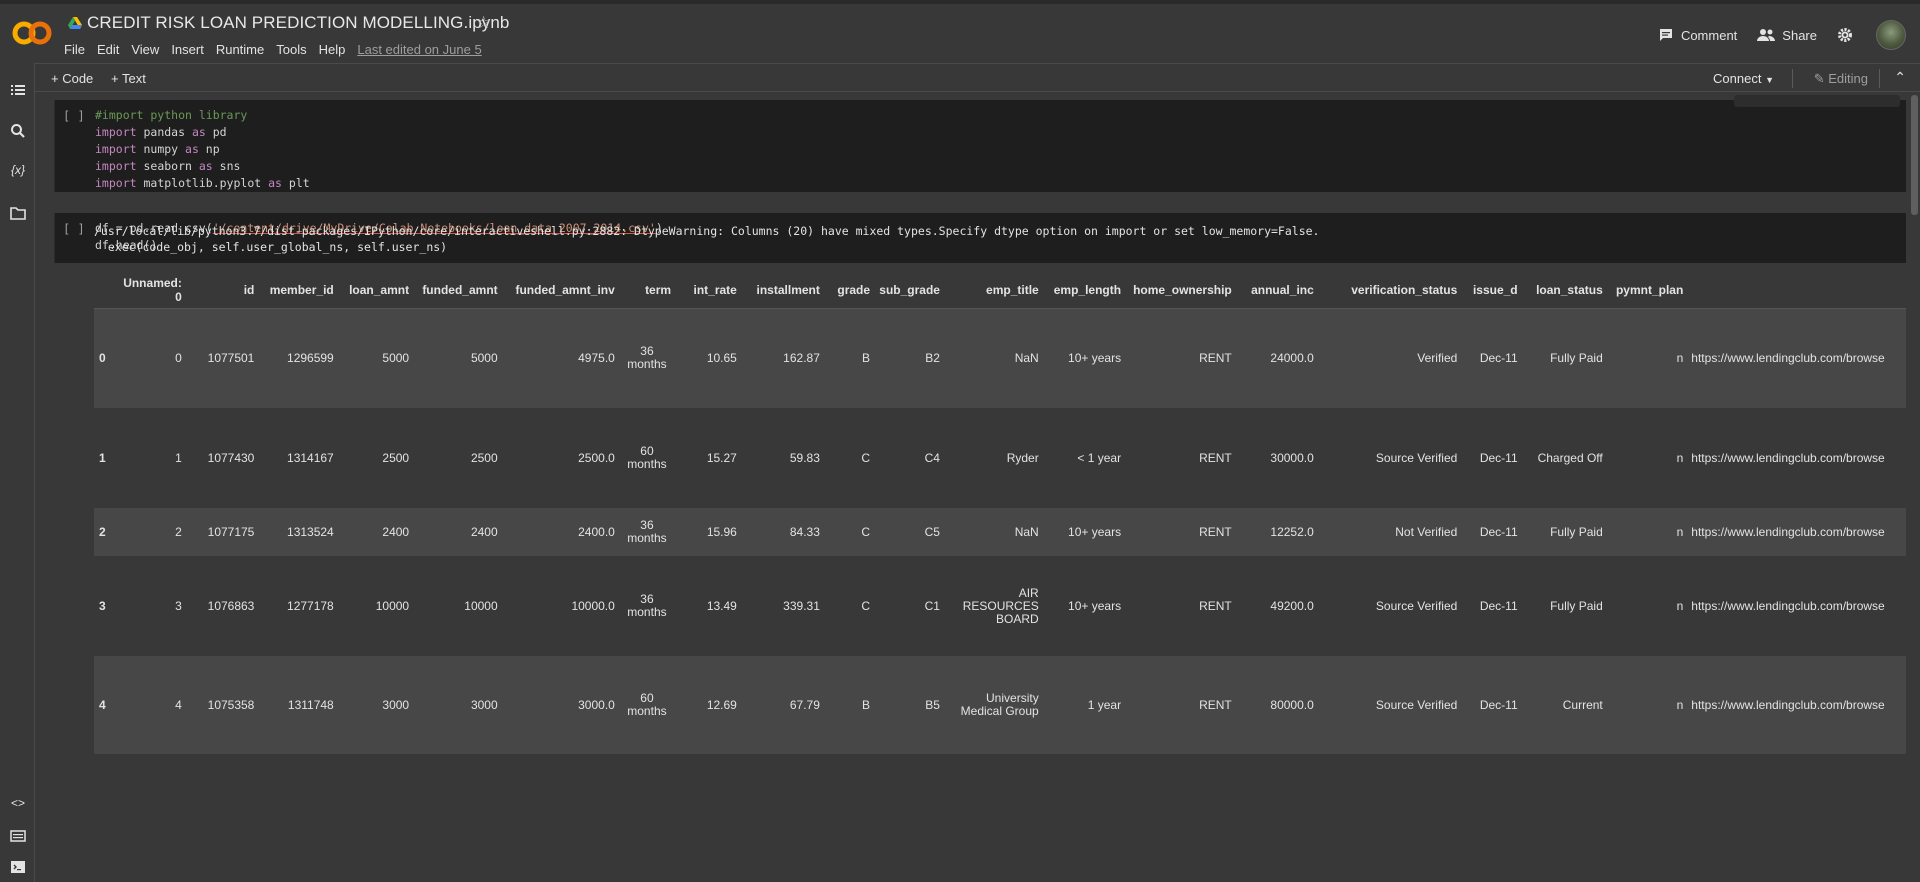 This screenshot has width=1920, height=882. Describe the element at coordinates (396, 358) in the screenshot. I see `table-cell: 5000` at that location.